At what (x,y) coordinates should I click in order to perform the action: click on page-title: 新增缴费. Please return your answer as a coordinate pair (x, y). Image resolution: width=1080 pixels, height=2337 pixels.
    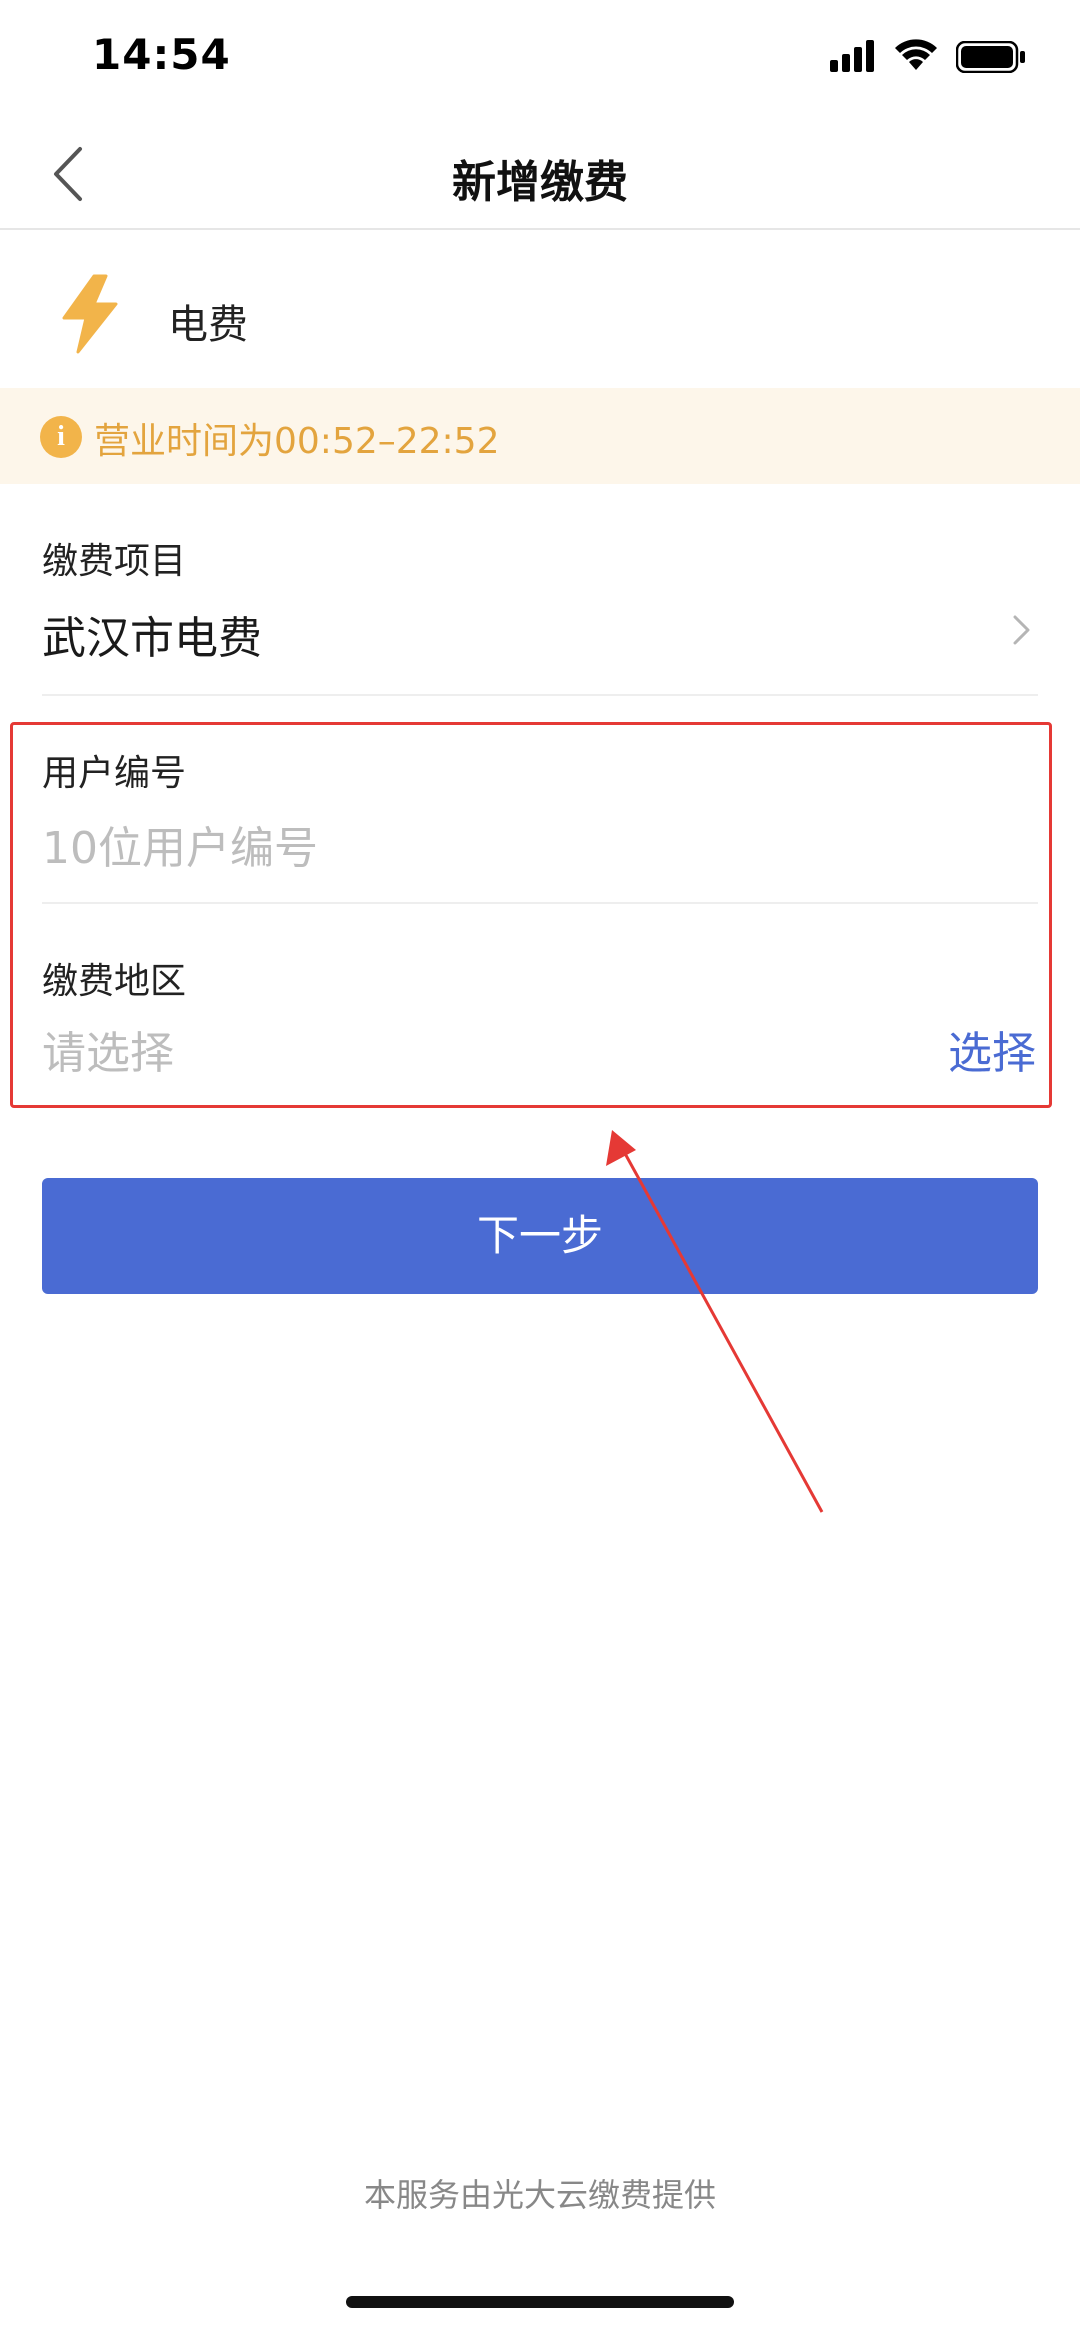
    Looking at the image, I should click on (540, 182).